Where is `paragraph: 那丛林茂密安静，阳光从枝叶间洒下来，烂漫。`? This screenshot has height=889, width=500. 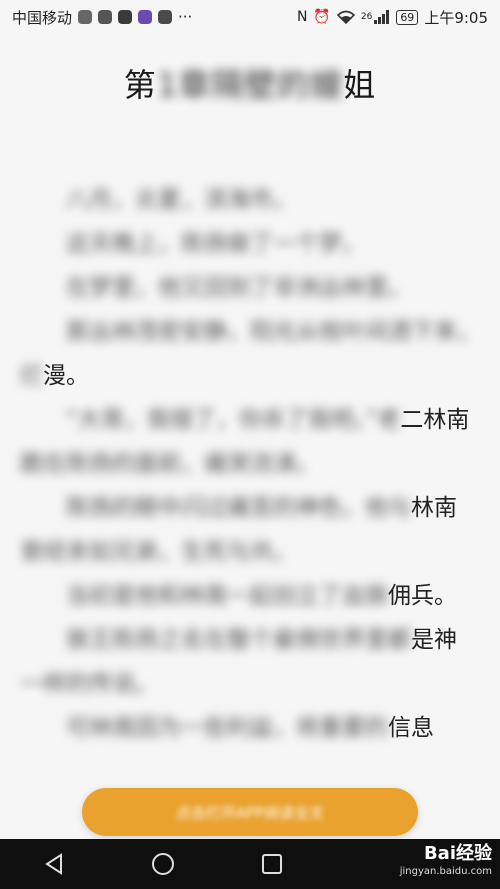 paragraph: 那丛林茂密安静，阳光从枝叶间洒下来，烂漫。 is located at coordinates (250, 354).